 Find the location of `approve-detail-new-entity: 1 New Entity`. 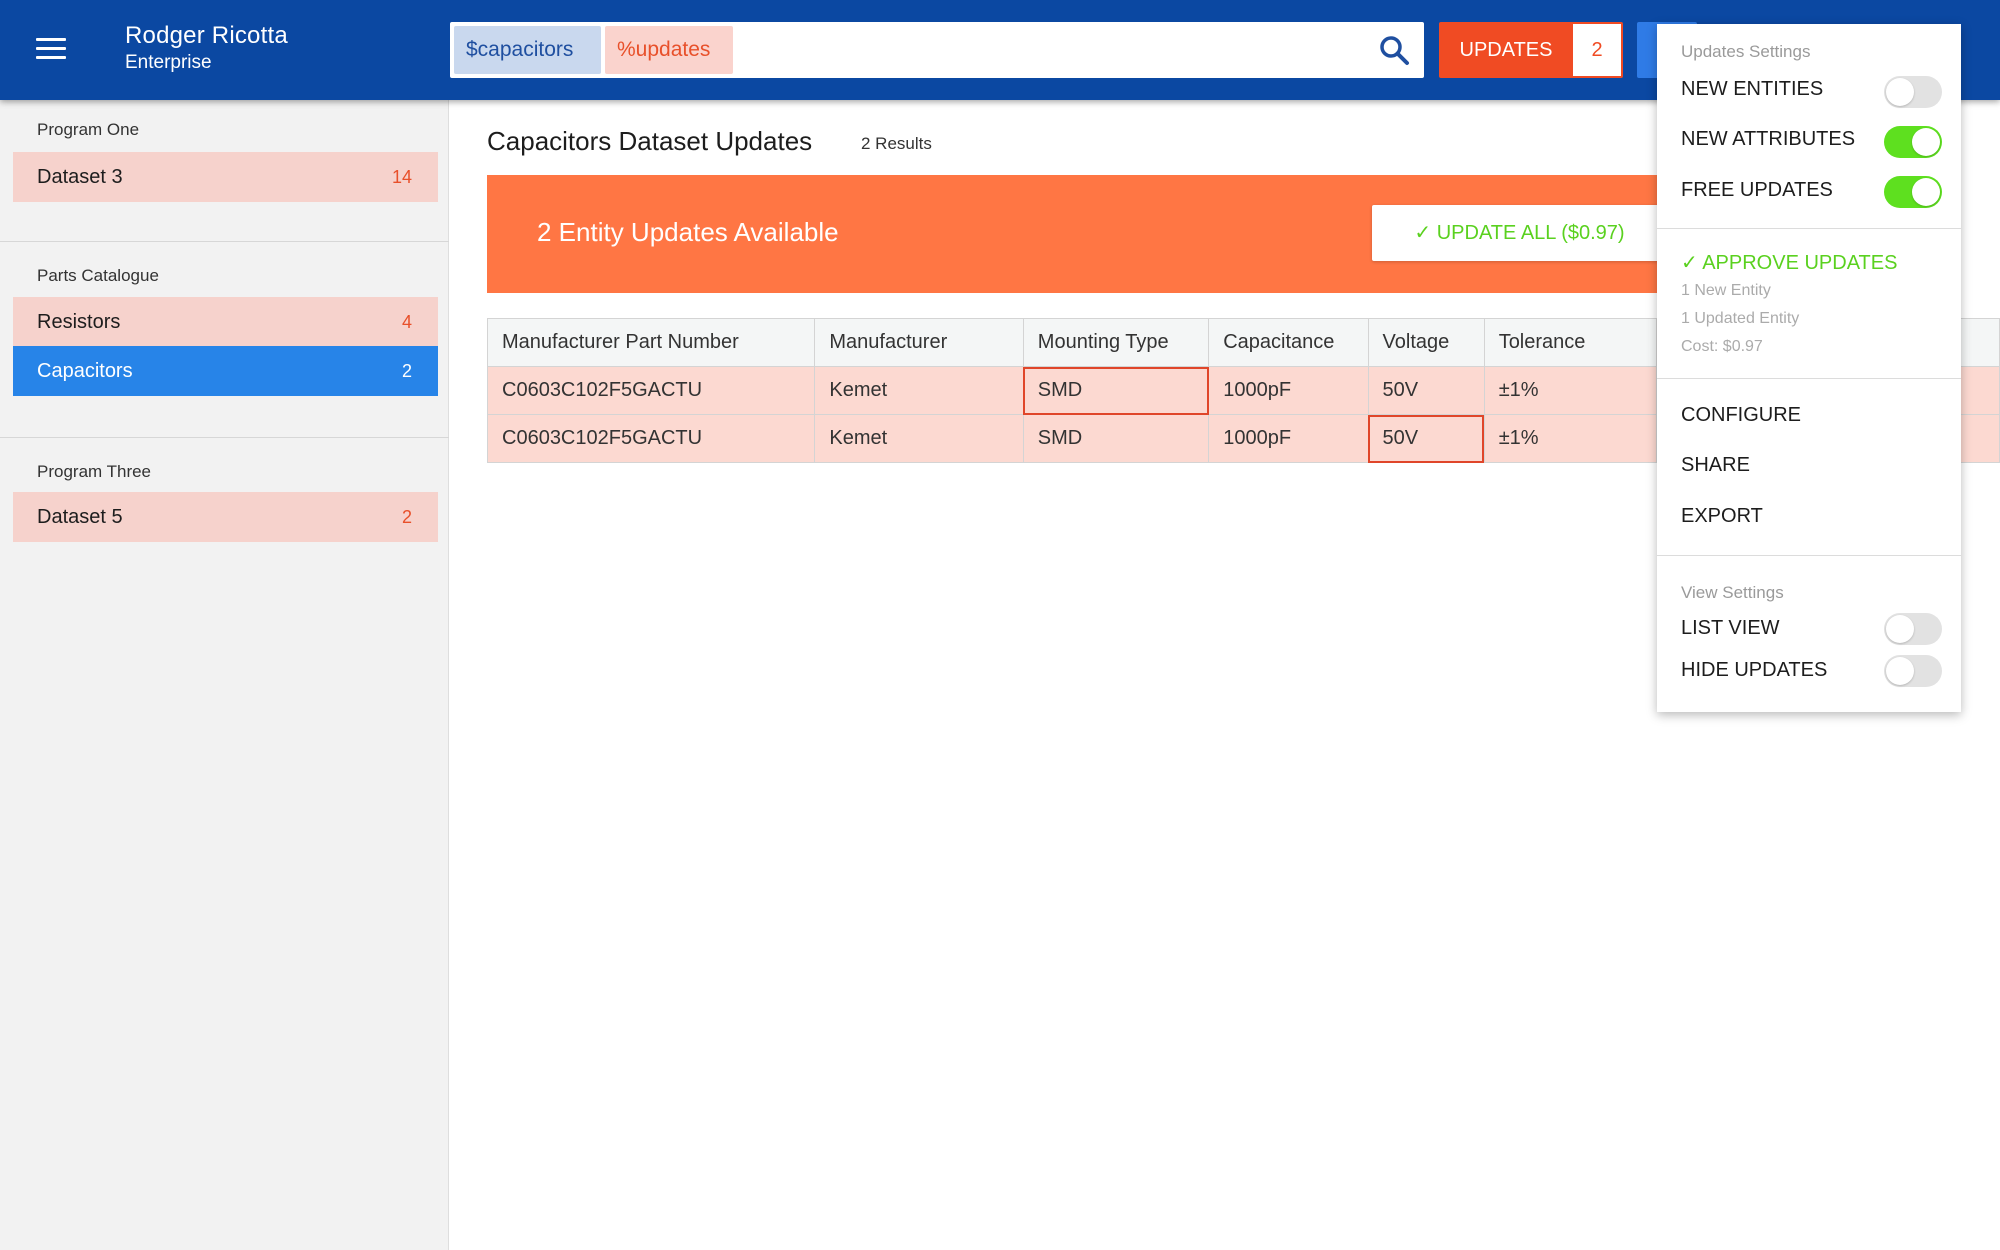

approve-detail-new-entity: 1 New Entity is located at coordinates (1726, 290).